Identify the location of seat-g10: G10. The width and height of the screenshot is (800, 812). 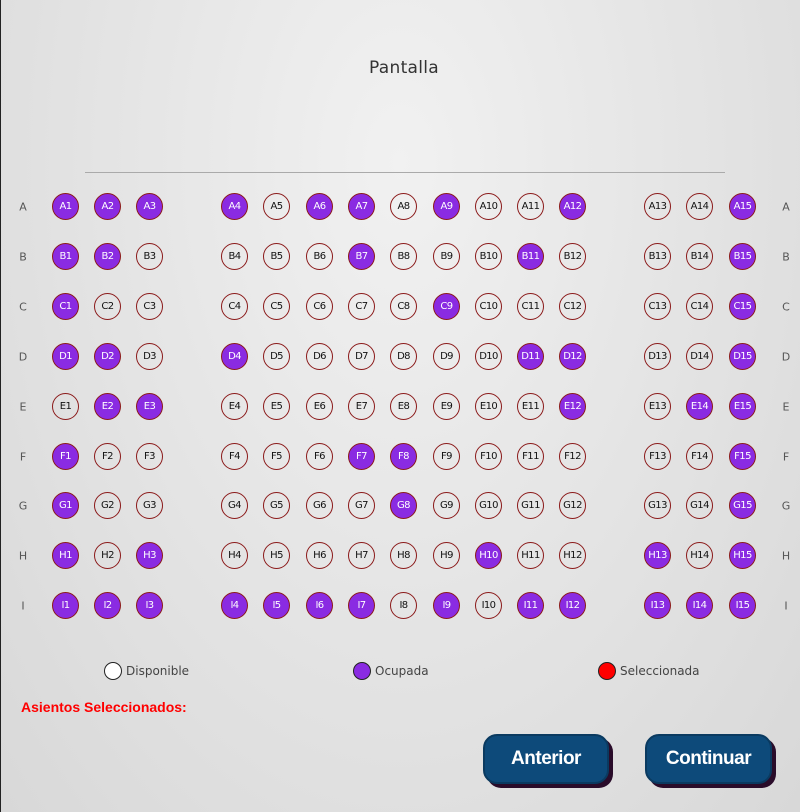
(488, 506).